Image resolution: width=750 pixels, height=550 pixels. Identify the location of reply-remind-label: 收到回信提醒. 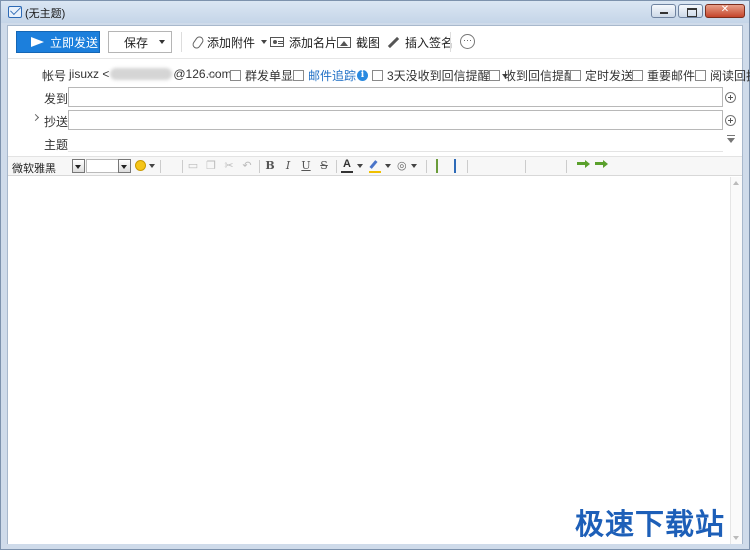
(540, 76).